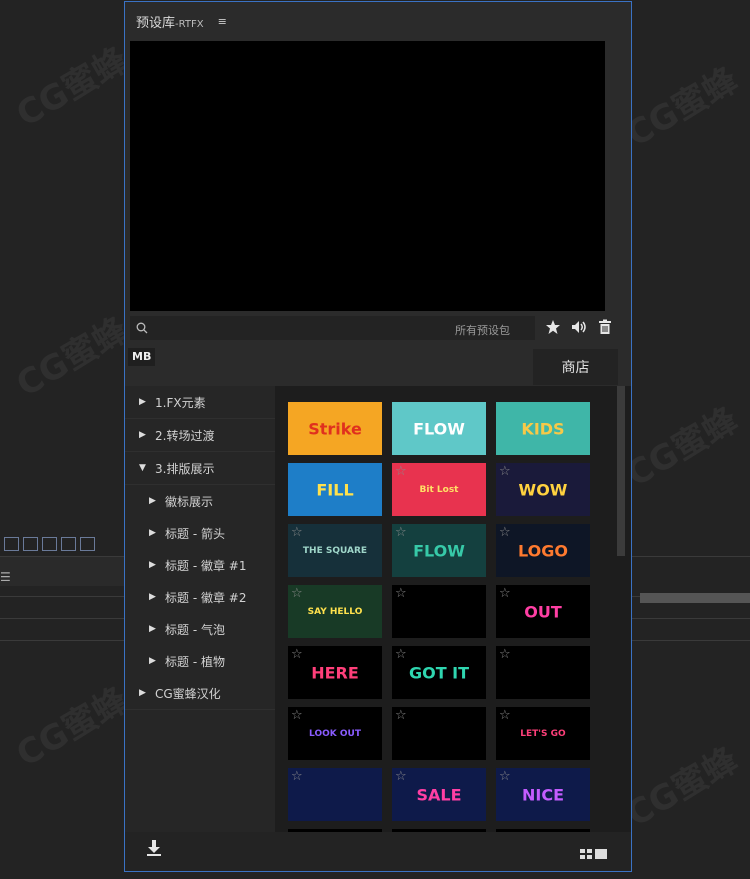 The image size is (750, 879). What do you see at coordinates (195, 629) in the screenshot?
I see `tree-item-label: 标题 - 气泡` at bounding box center [195, 629].